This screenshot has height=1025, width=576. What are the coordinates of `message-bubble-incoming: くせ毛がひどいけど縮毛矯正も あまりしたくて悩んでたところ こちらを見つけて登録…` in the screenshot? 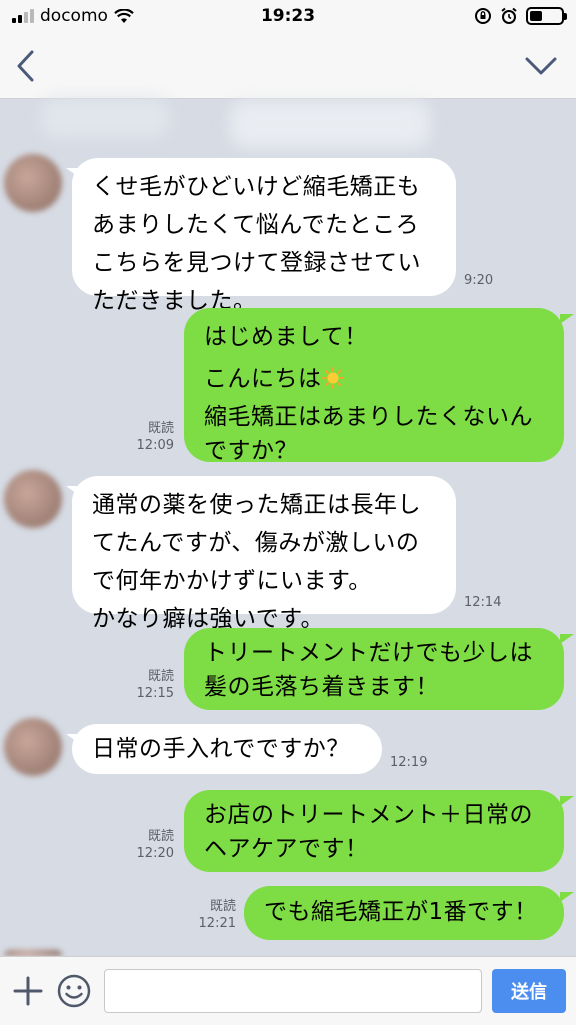 It's located at (264, 236).